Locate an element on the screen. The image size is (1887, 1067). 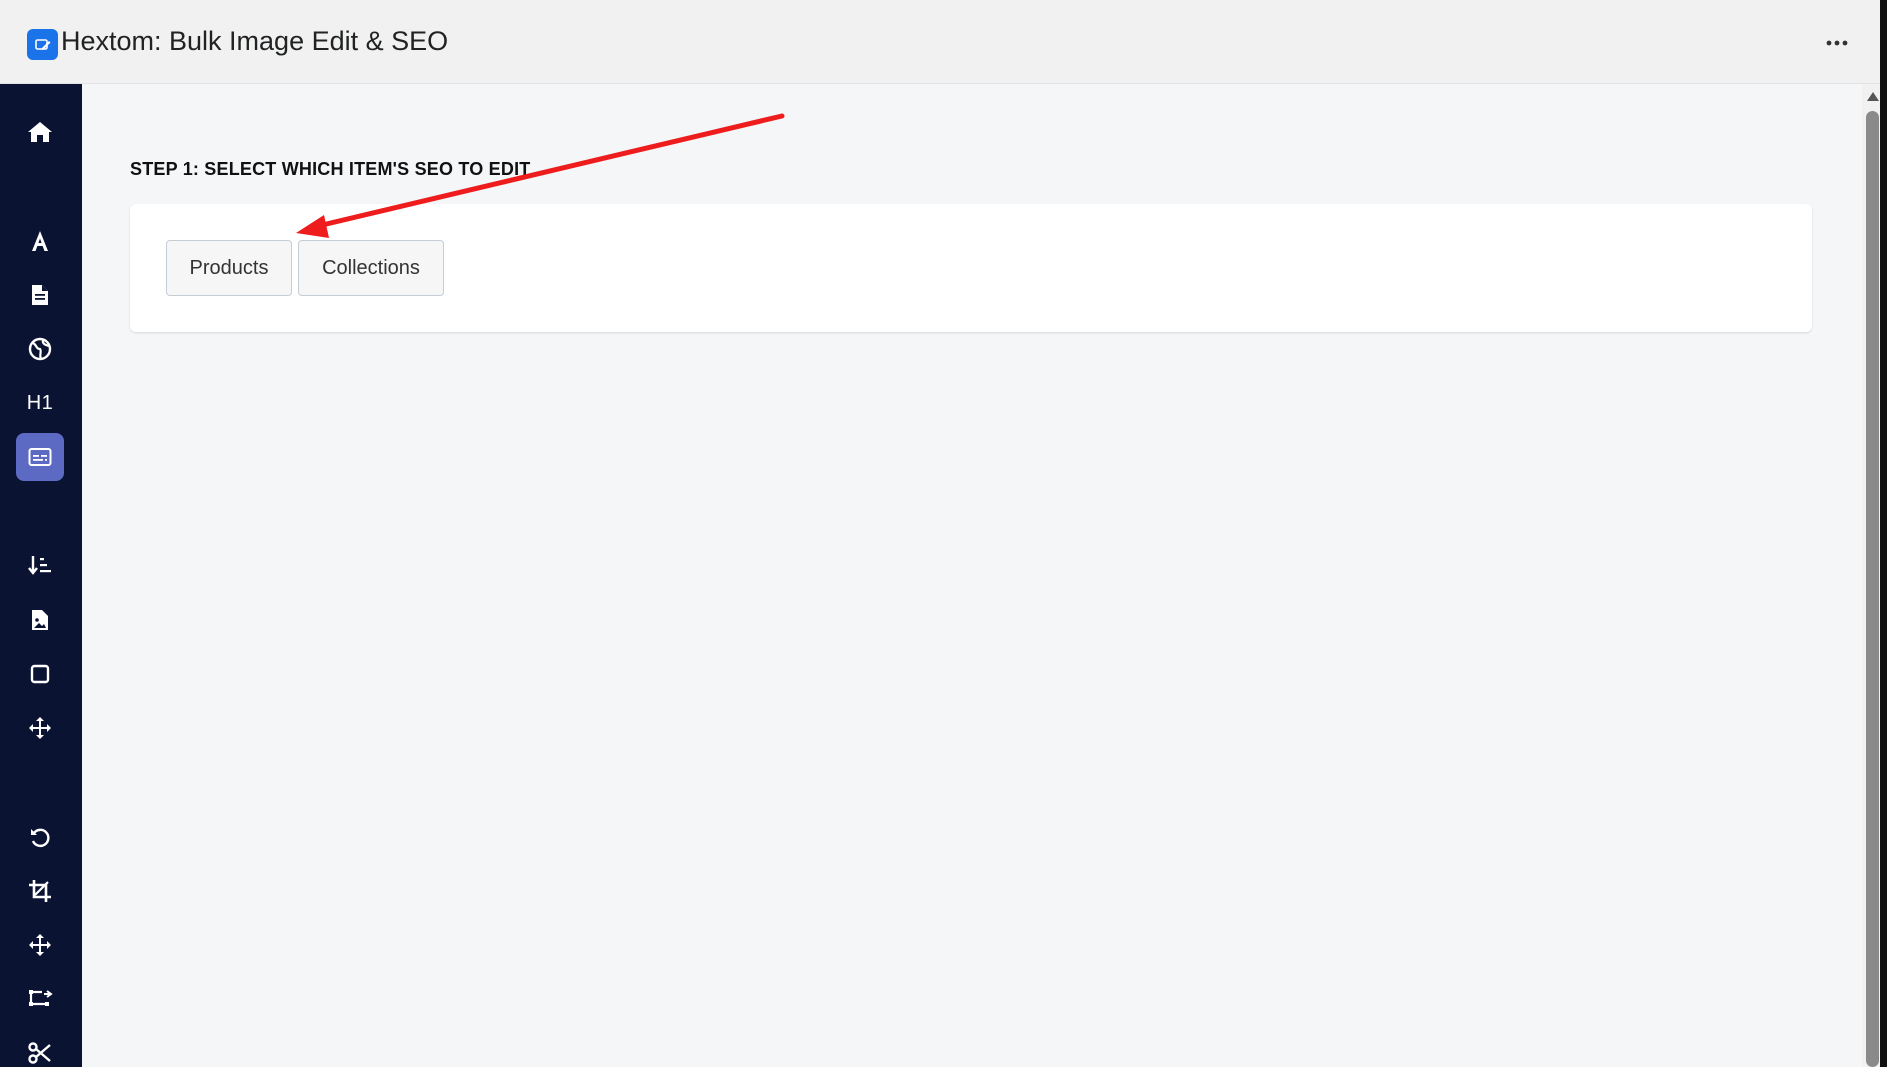
sidebar-item-sort is located at coordinates (40, 566).